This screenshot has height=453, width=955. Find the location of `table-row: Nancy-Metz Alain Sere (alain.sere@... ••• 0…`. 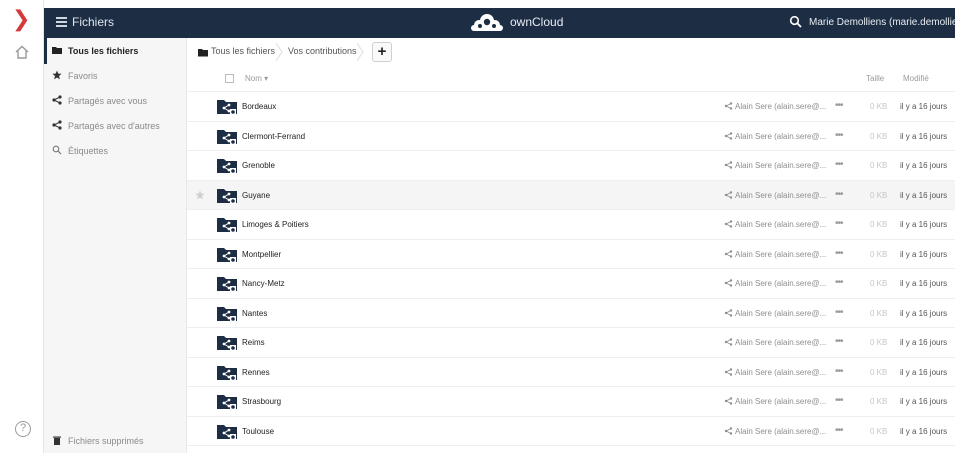

table-row: Nancy-Metz Alain Sere (alain.sere@... ••• 0… is located at coordinates (571, 284).